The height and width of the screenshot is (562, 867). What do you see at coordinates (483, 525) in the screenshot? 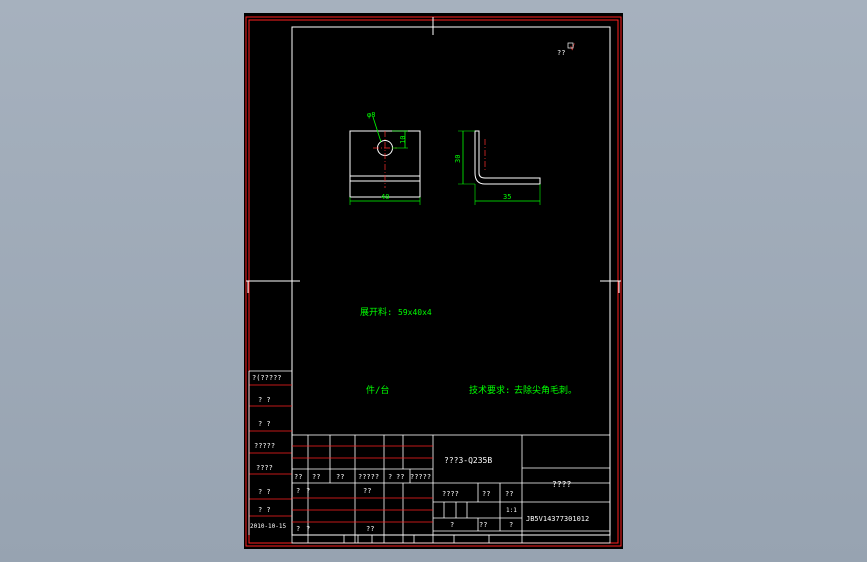
I see `tb-bottom-2: ??` at bounding box center [483, 525].